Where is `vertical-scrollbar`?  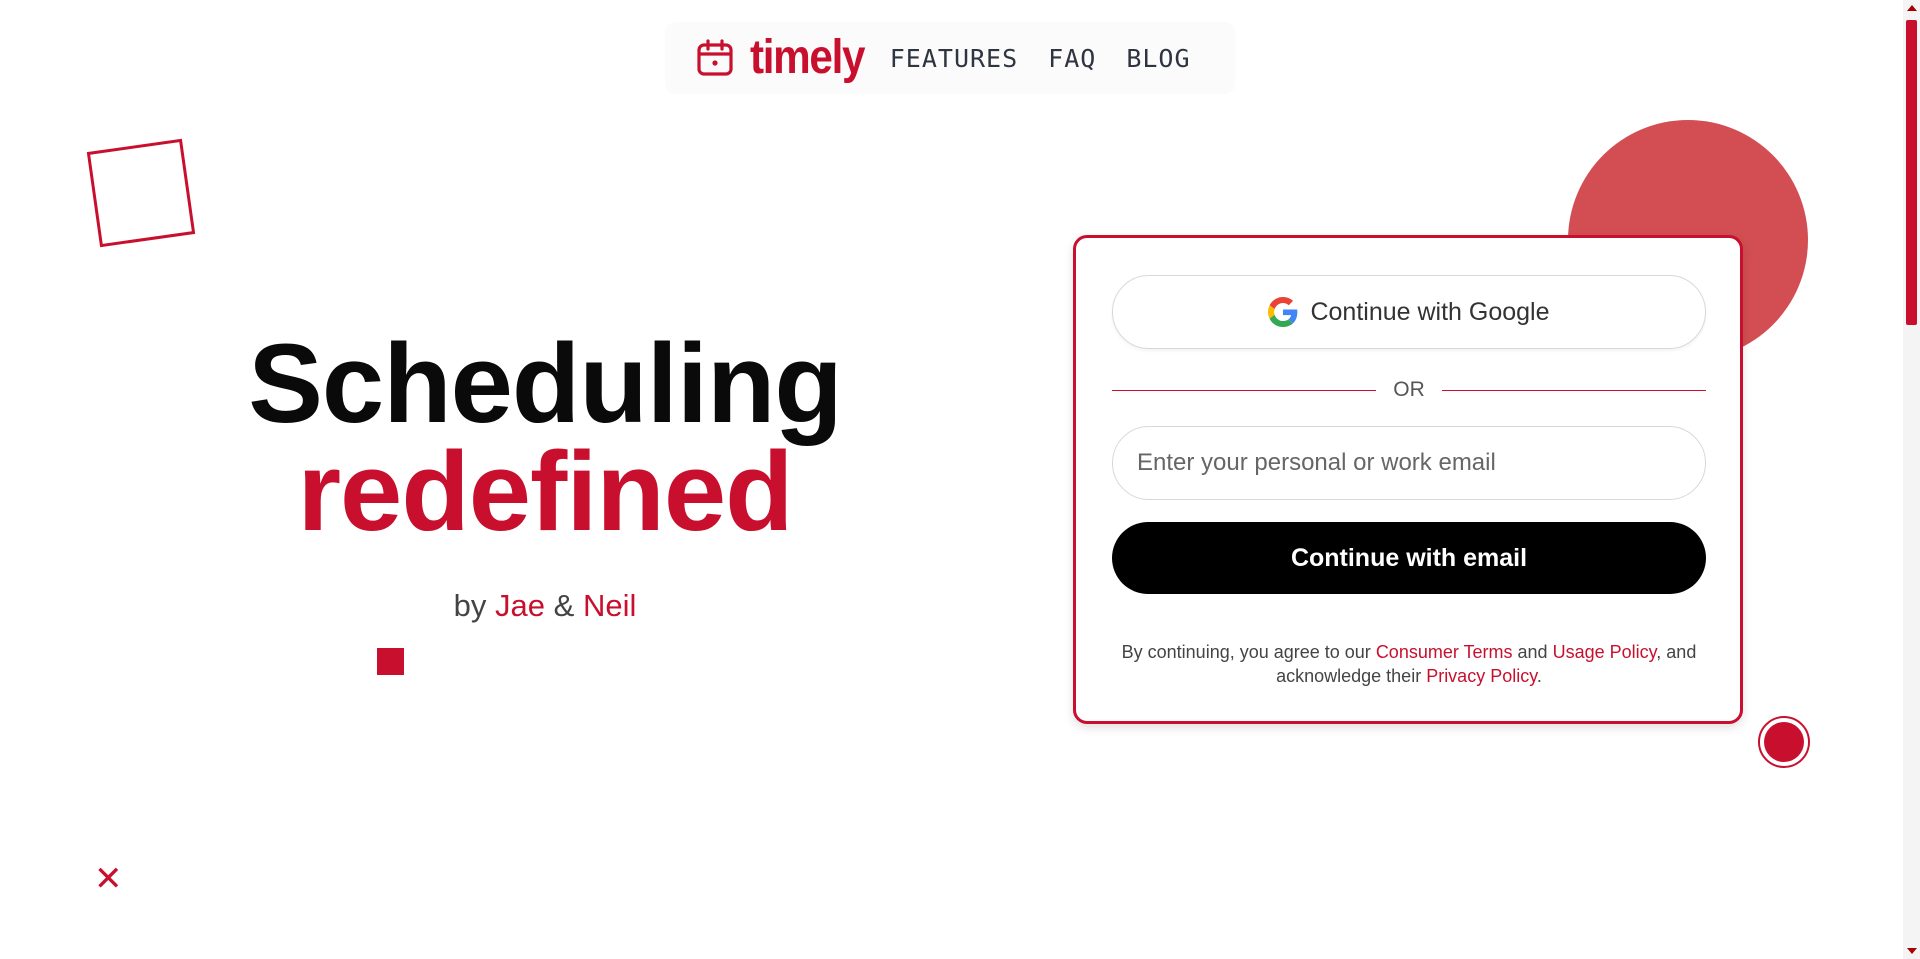 vertical-scrollbar is located at coordinates (1911, 479).